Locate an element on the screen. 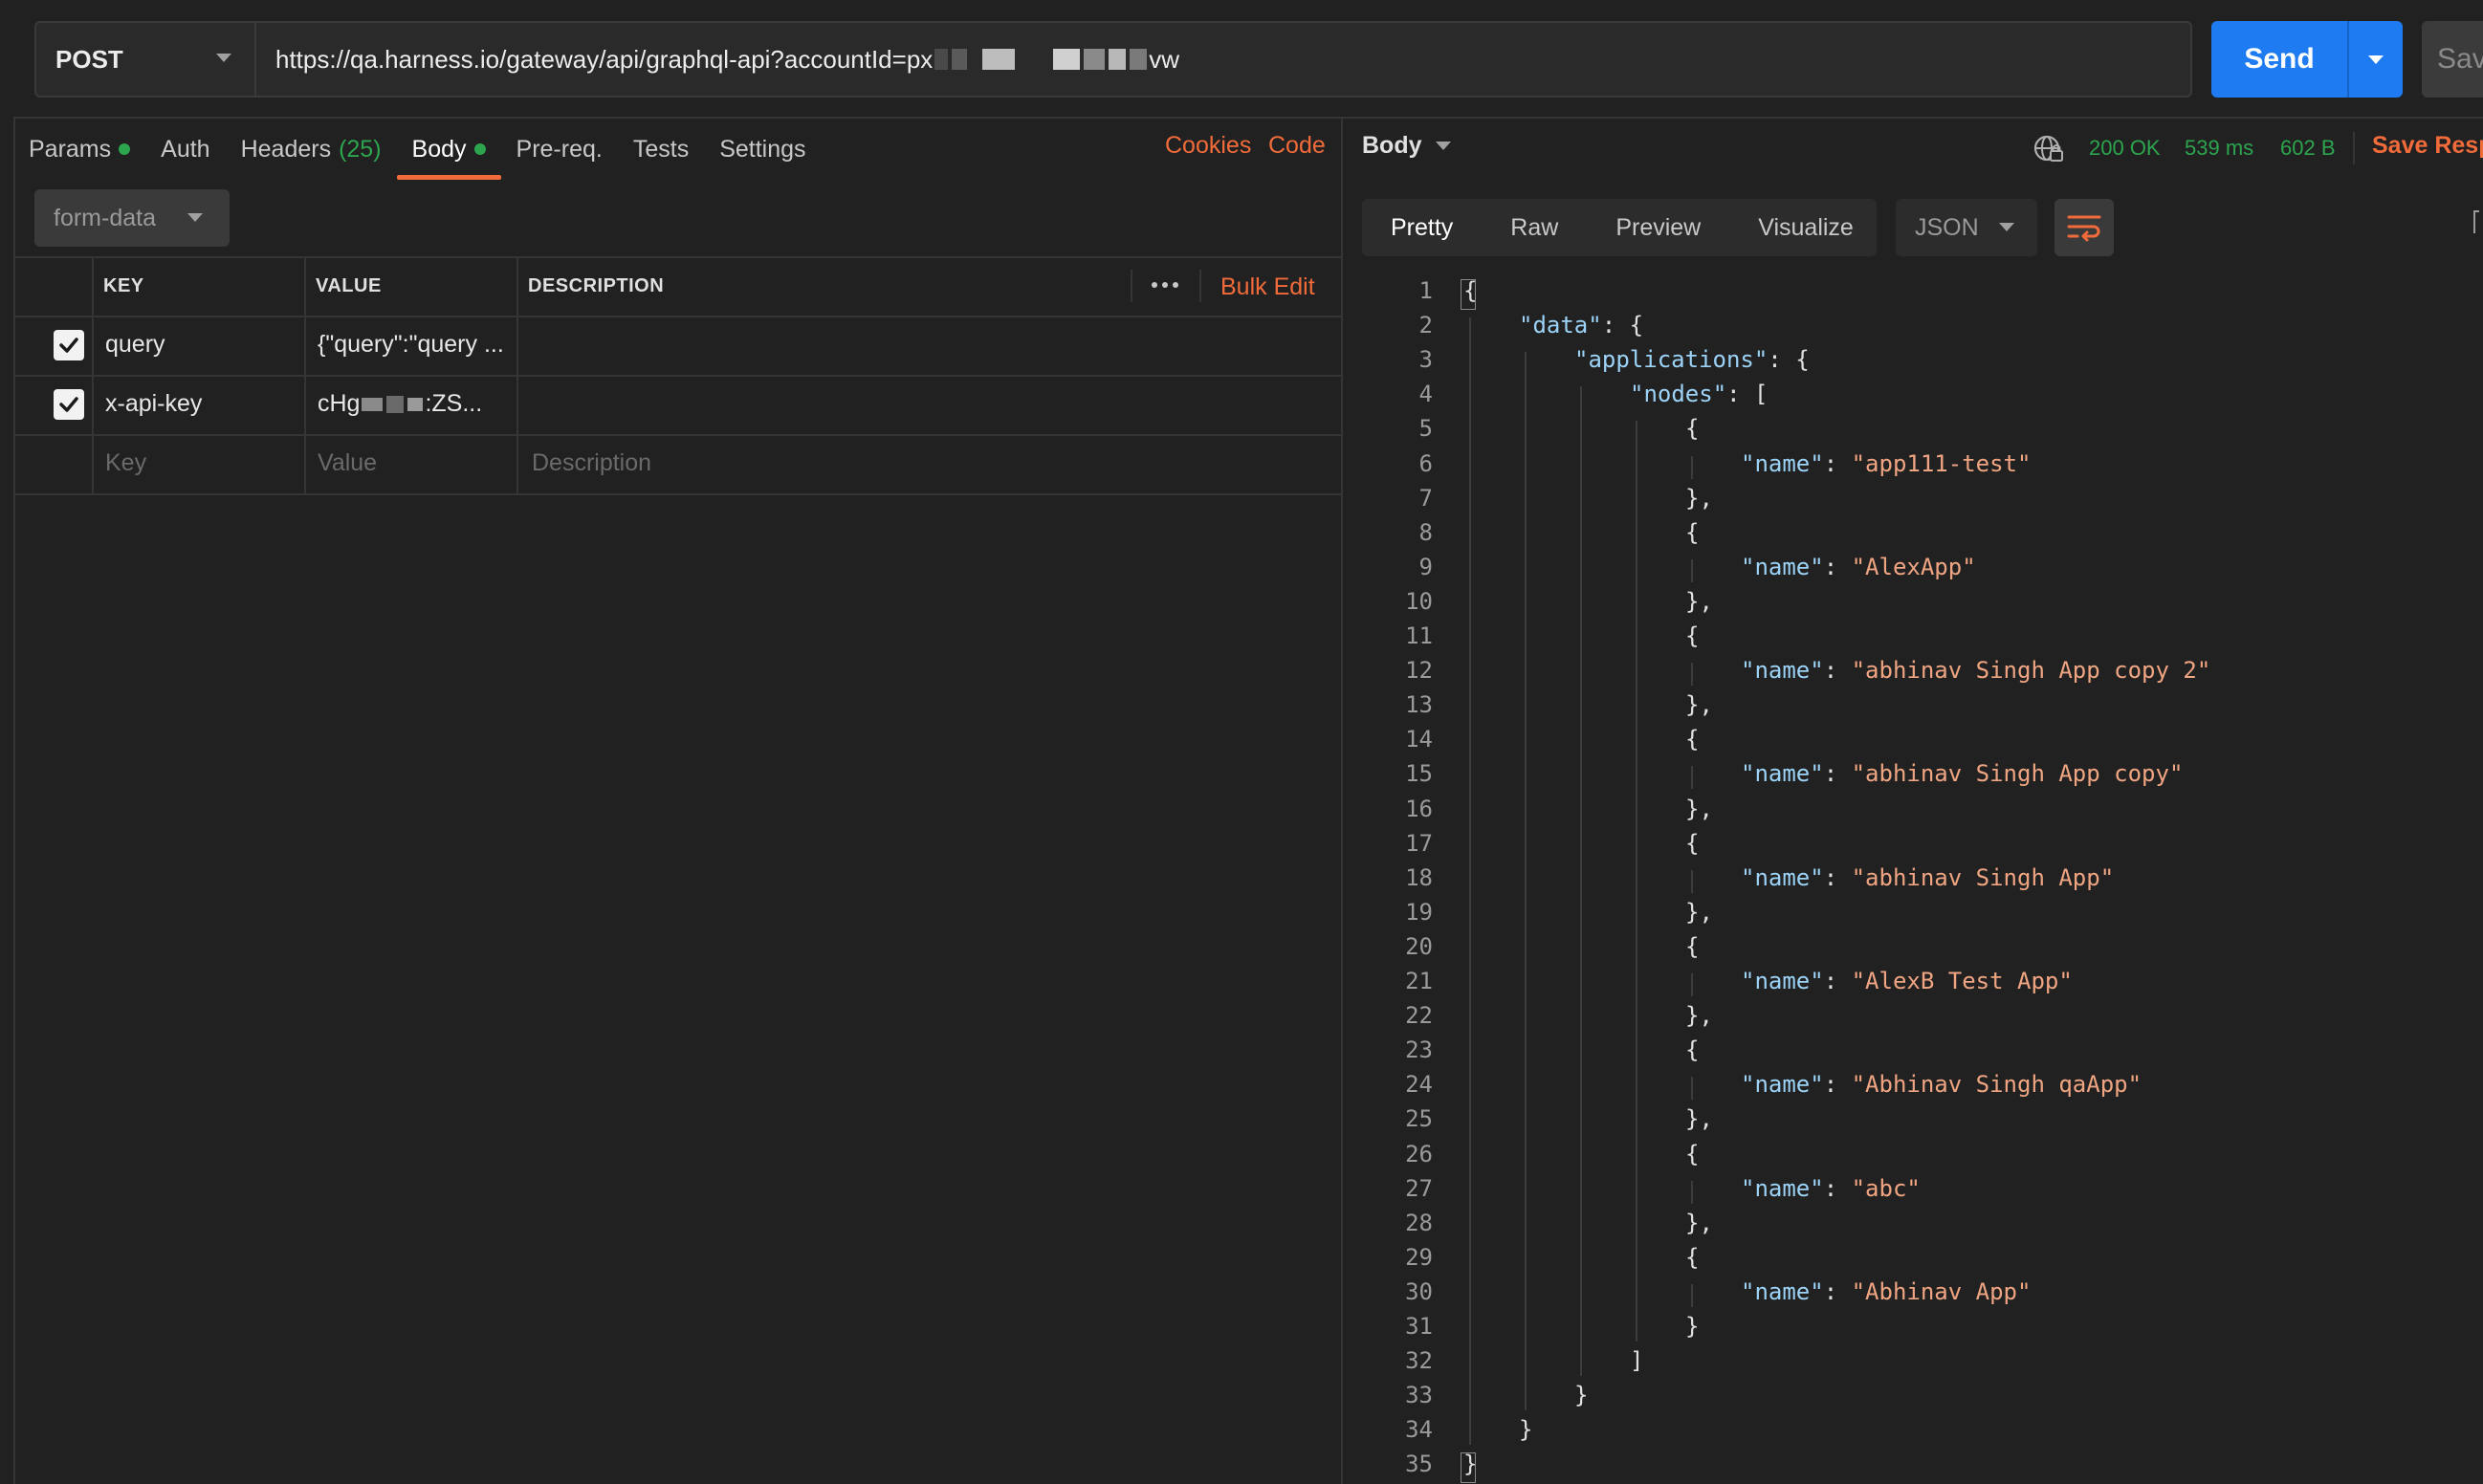 The height and width of the screenshot is (1484, 2483). value-input: Value is located at coordinates (415, 463).